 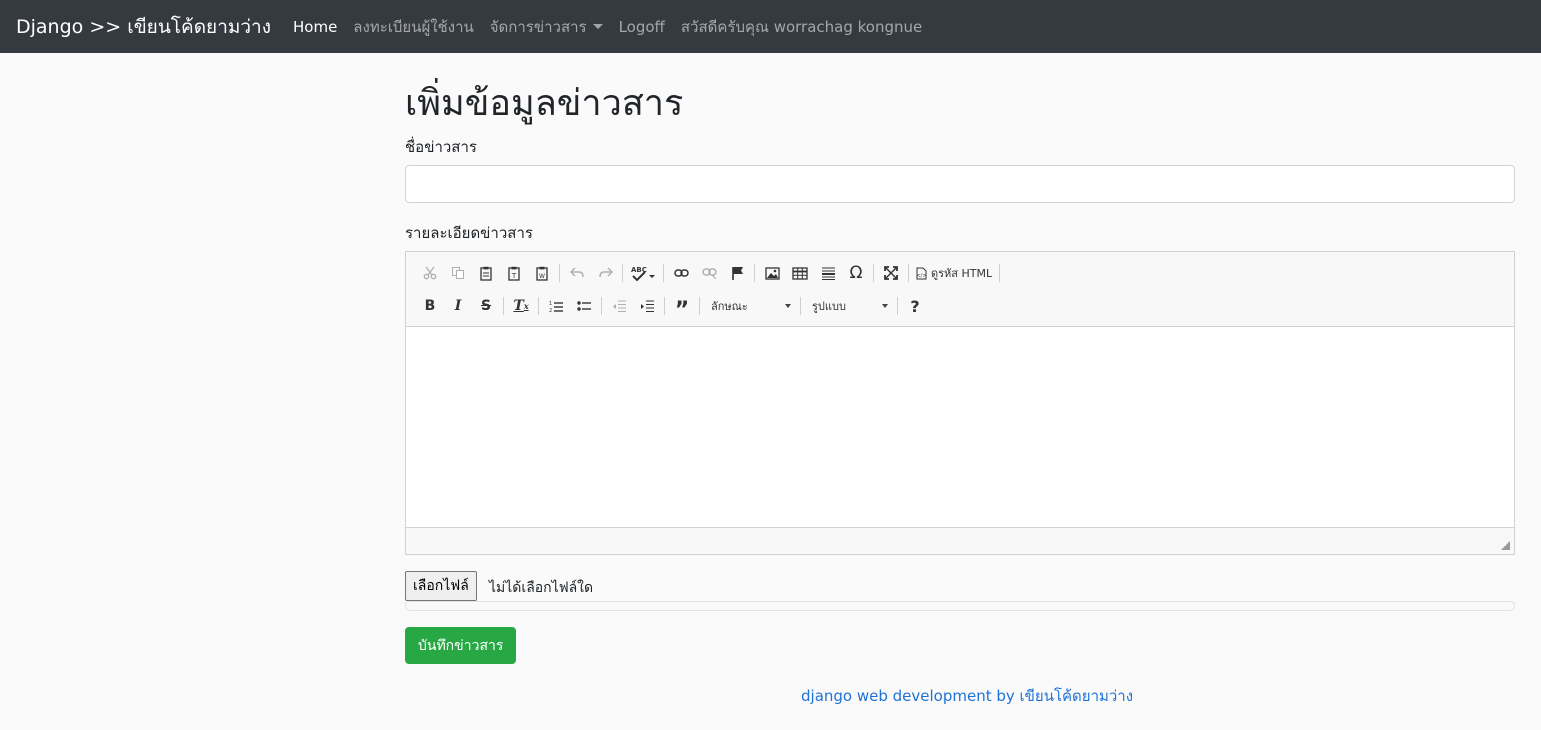 What do you see at coordinates (461, 645) in the screenshot?
I see `save-news-button: บันทึกข่าวสาร` at bounding box center [461, 645].